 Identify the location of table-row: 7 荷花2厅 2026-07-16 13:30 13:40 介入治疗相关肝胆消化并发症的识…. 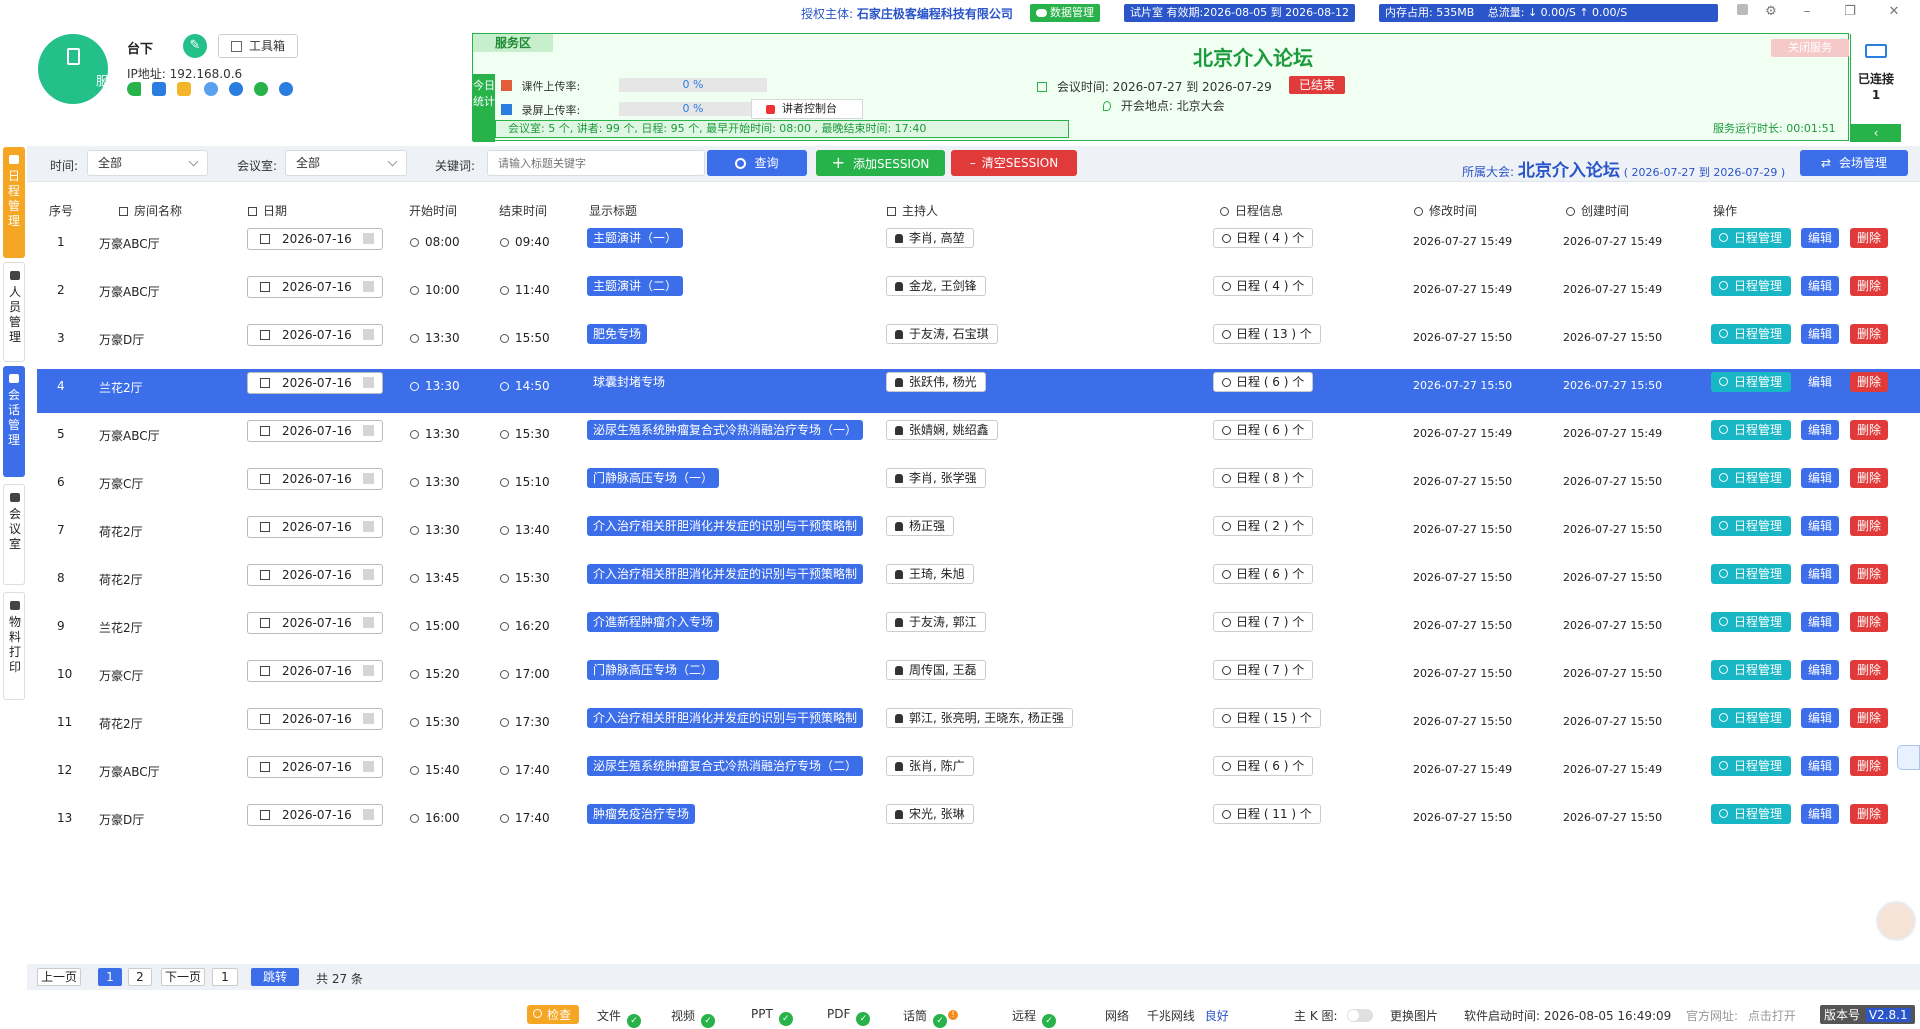
(978, 540).